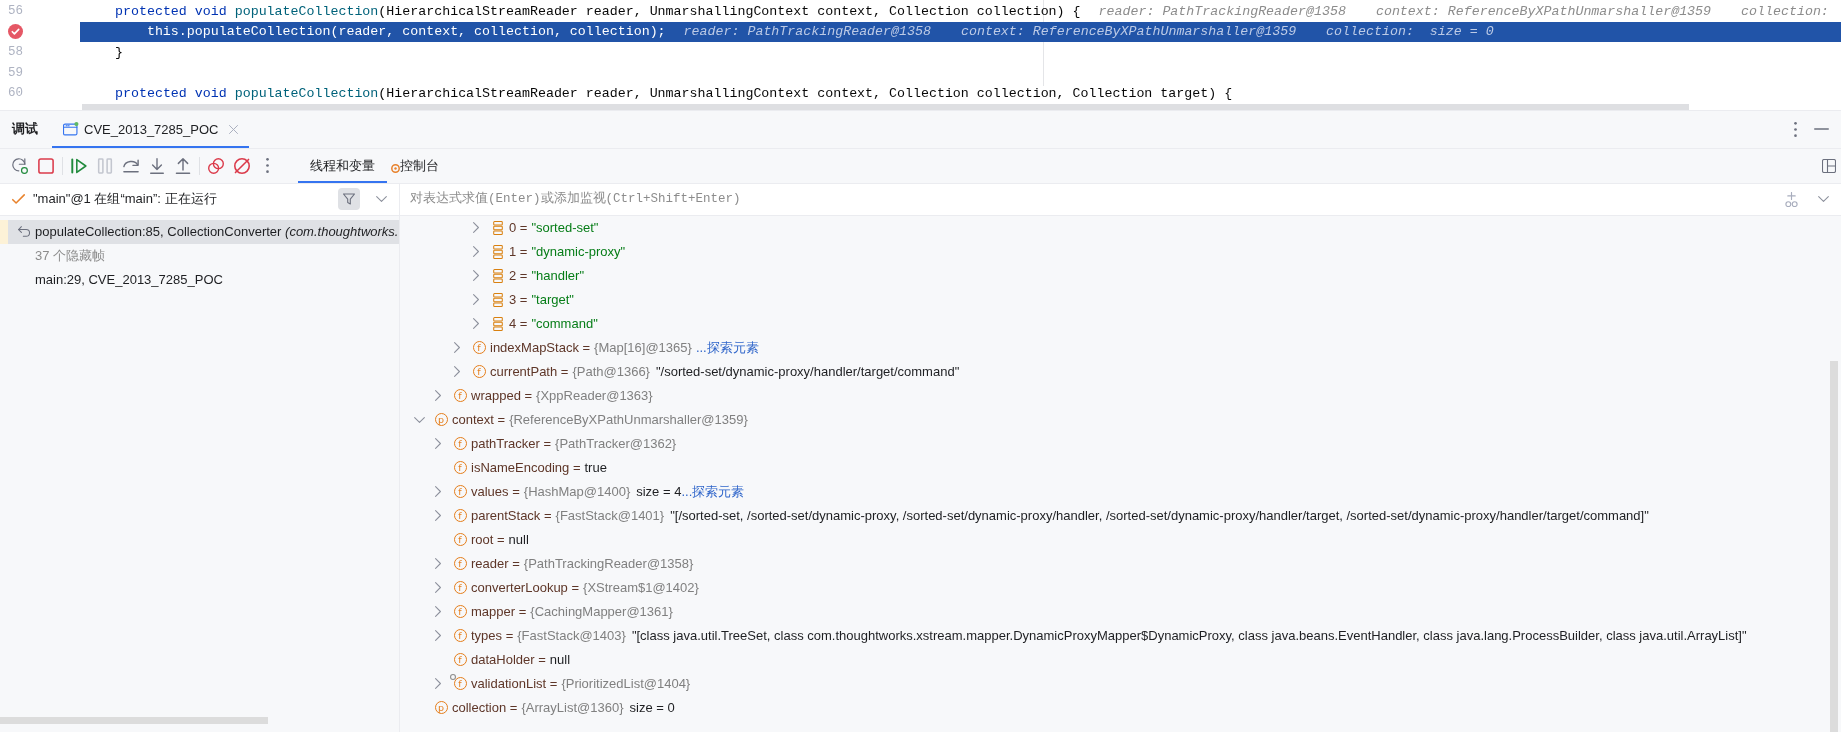 The image size is (1841, 732). What do you see at coordinates (554, 443) in the screenshot?
I see `tree-item: f pathTracker = {PathTracker@1362}` at bounding box center [554, 443].